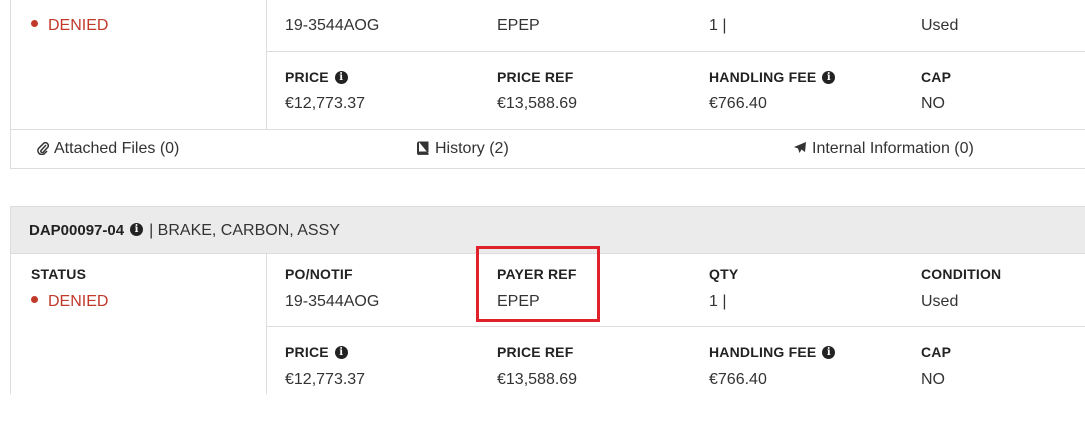 The height and width of the screenshot is (426, 1085). What do you see at coordinates (883, 149) in the screenshot?
I see `tab-internal-information: Internal Information (0)` at bounding box center [883, 149].